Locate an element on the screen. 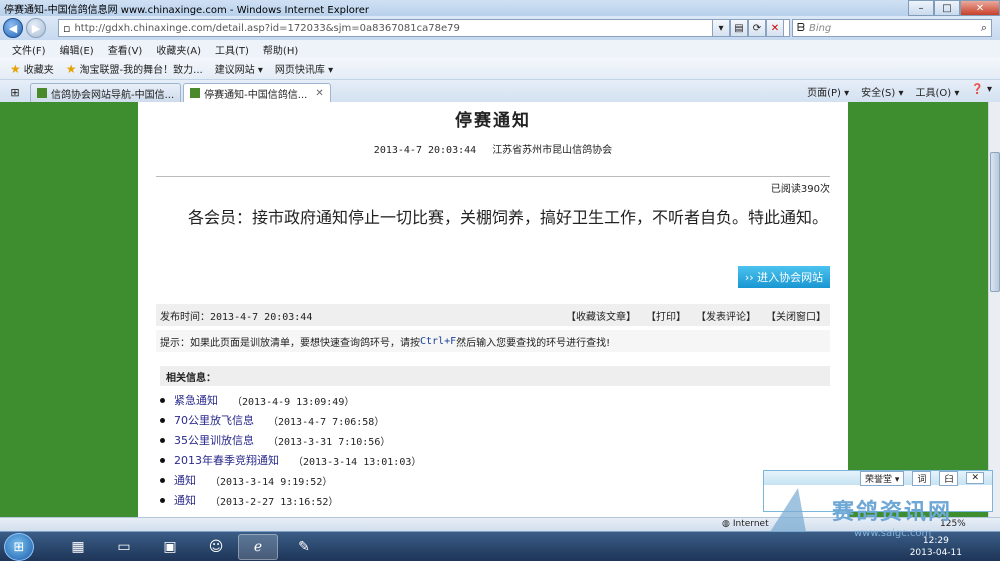 The width and height of the screenshot is (1000, 561). popup-close-icon: ✕ is located at coordinates (975, 478).